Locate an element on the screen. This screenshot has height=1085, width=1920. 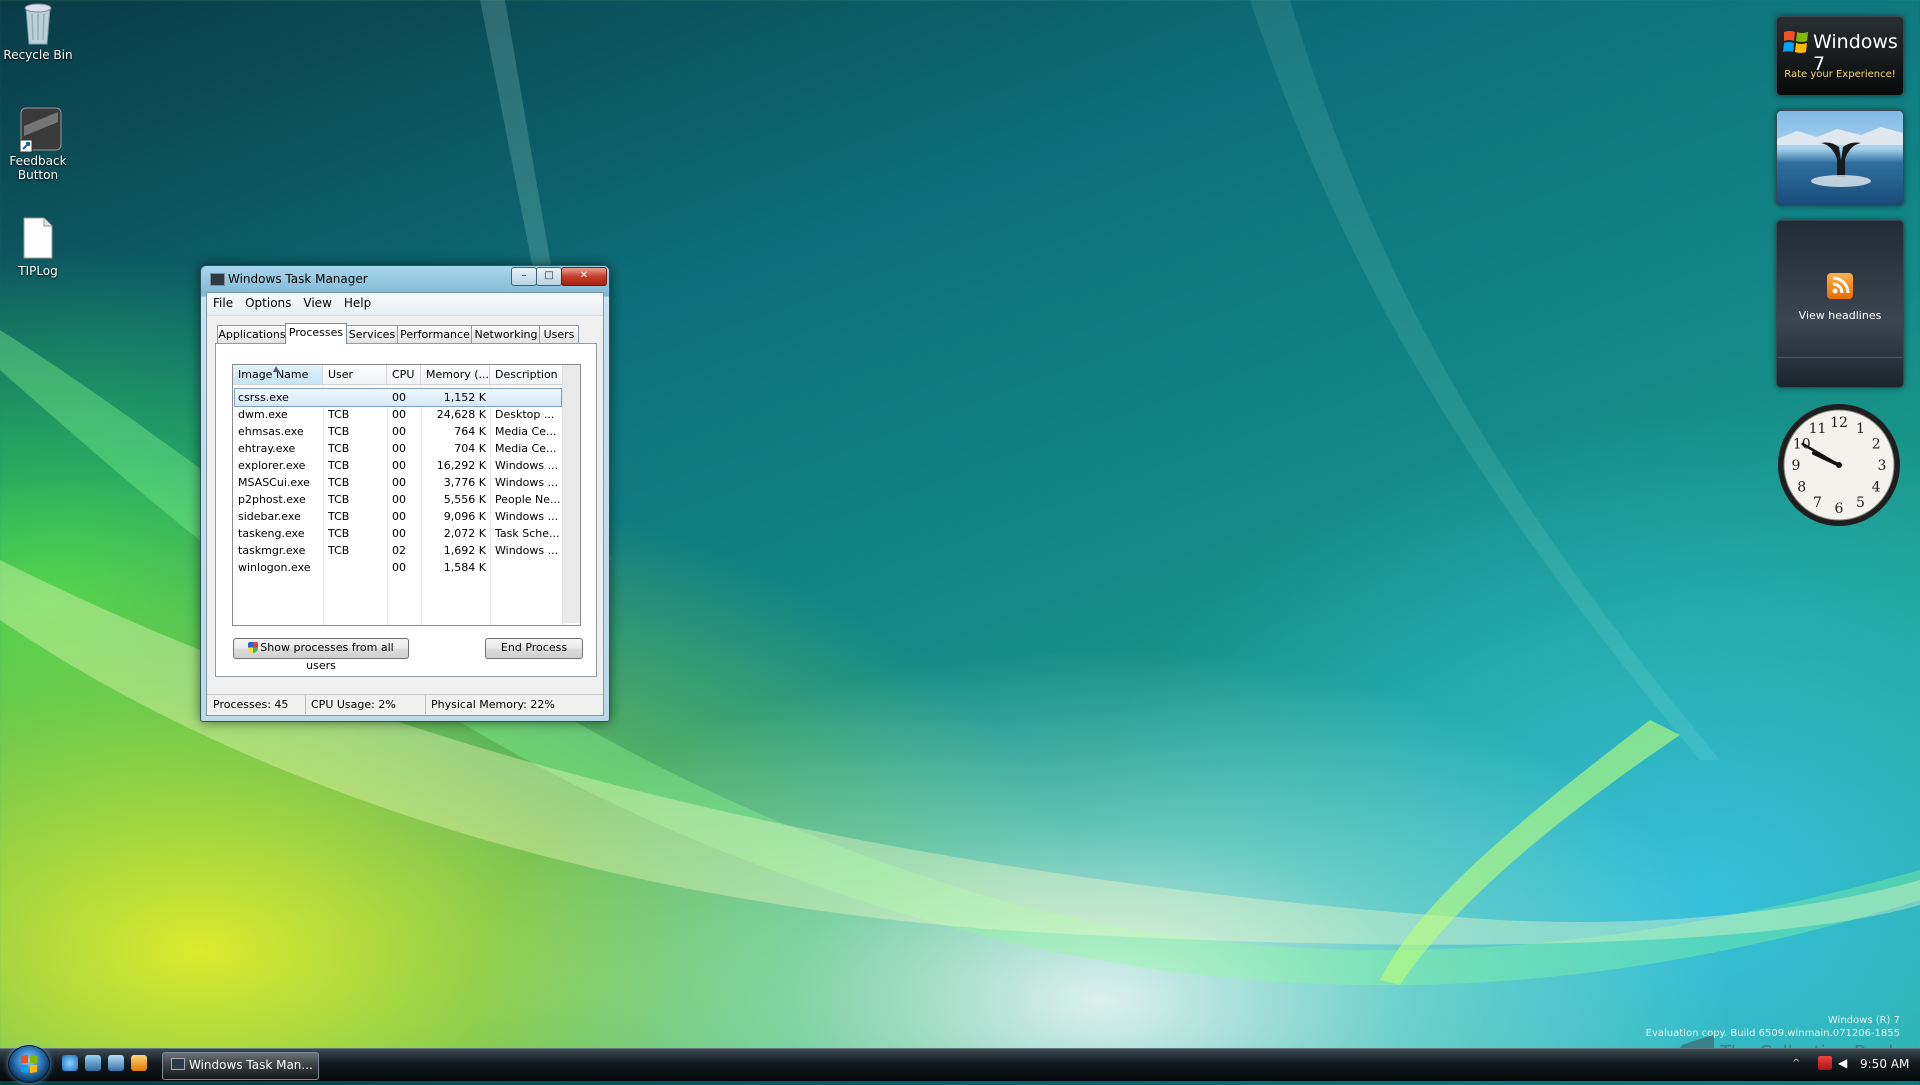
clock-number: 8 is located at coordinates (1801, 488).